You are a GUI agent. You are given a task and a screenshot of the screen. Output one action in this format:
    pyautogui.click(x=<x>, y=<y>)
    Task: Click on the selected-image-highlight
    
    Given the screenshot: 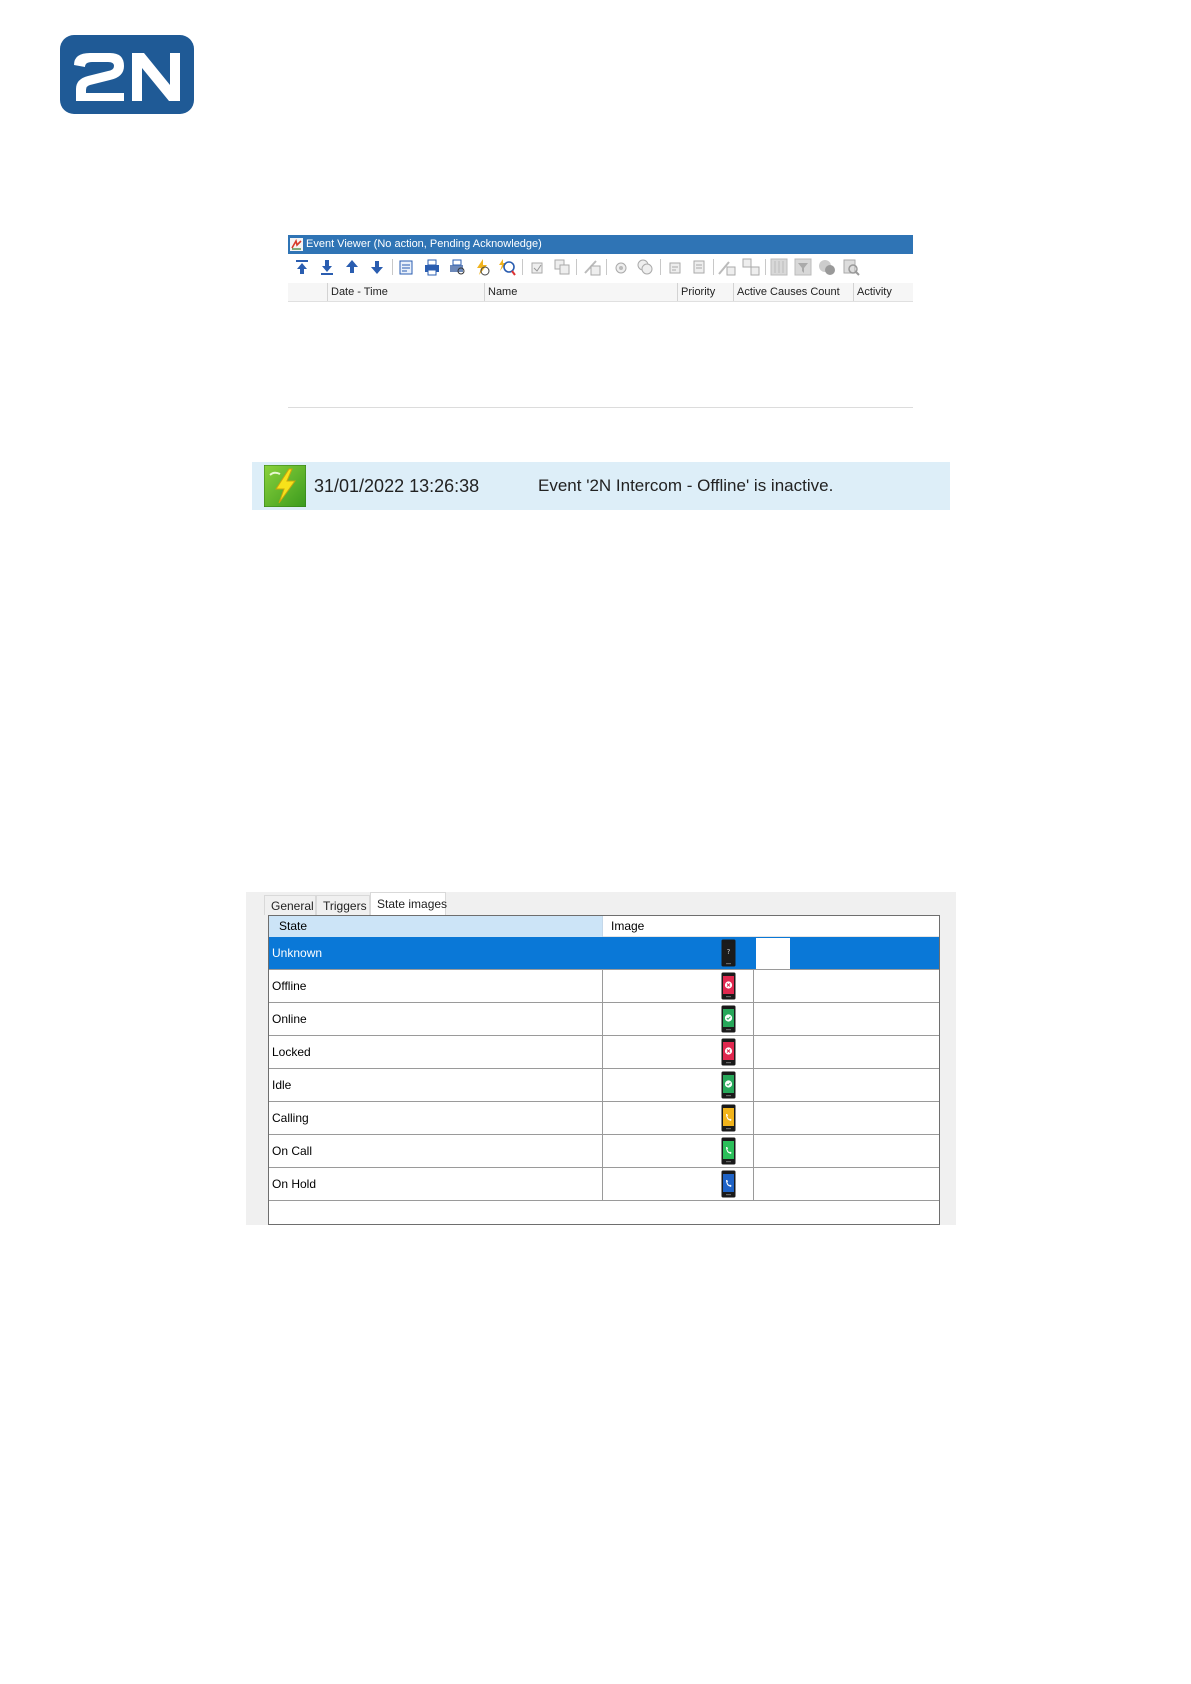 What is the action you would take?
    pyautogui.click(x=773, y=953)
    